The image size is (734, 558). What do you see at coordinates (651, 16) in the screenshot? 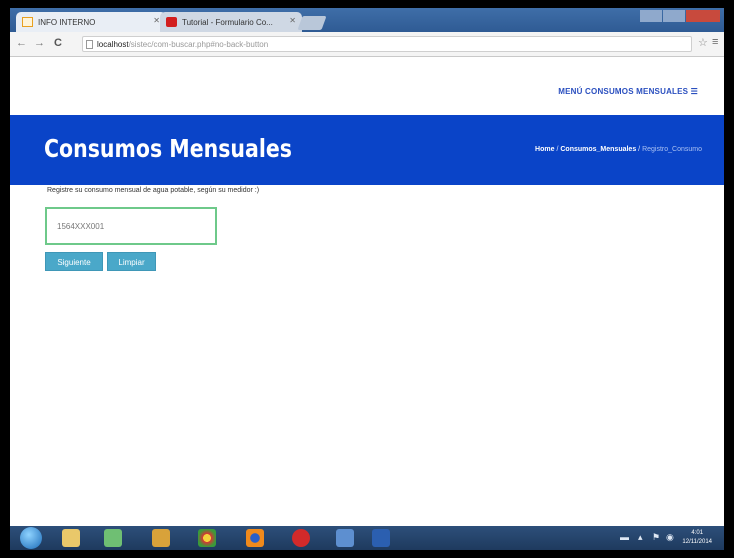
I see `minimize-button` at bounding box center [651, 16].